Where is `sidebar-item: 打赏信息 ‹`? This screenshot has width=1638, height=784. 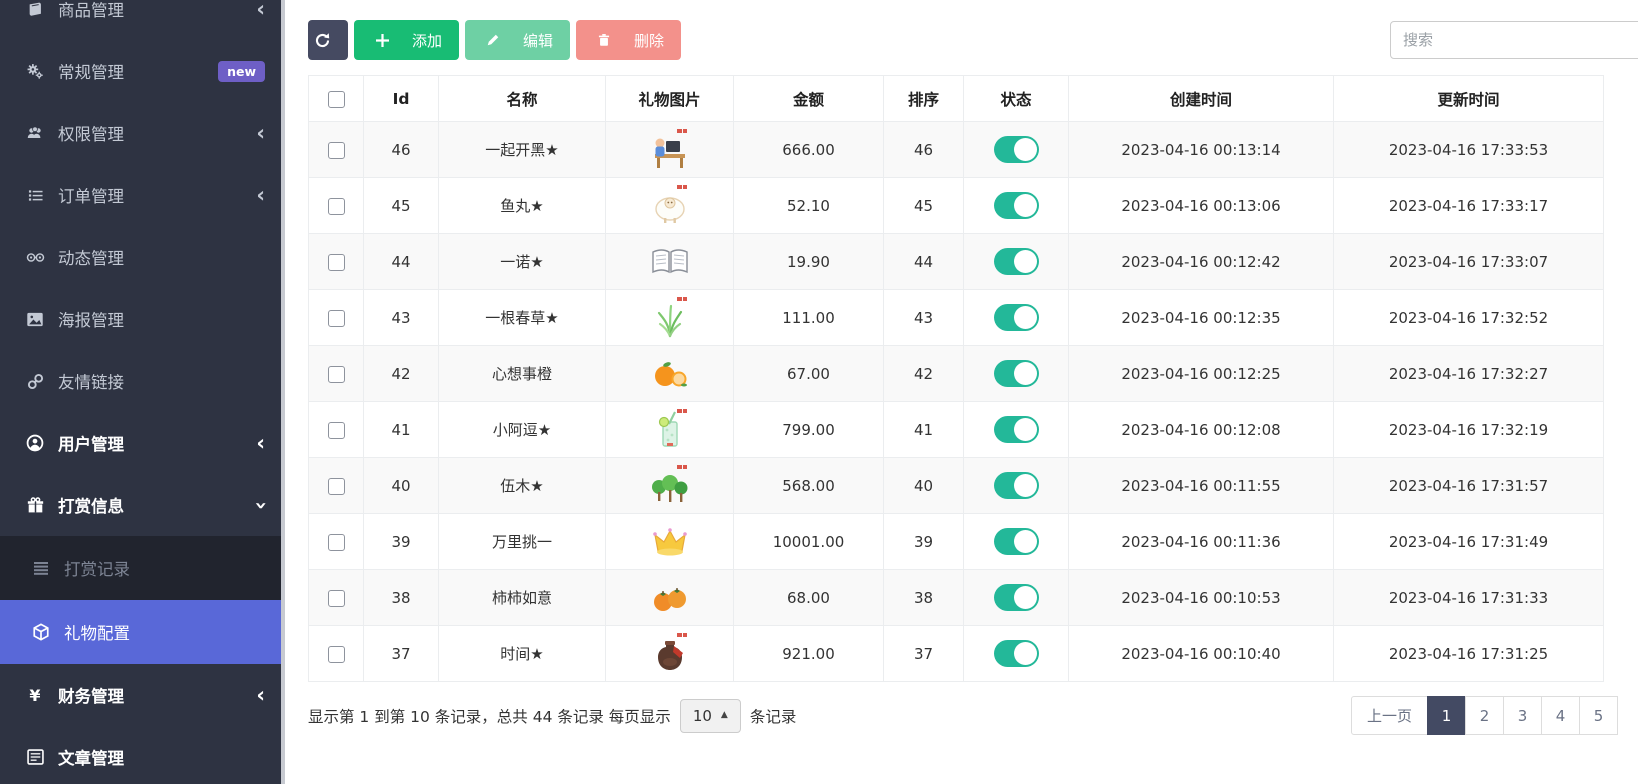
sidebar-item: 打赏信息 ‹ is located at coordinates (142, 505).